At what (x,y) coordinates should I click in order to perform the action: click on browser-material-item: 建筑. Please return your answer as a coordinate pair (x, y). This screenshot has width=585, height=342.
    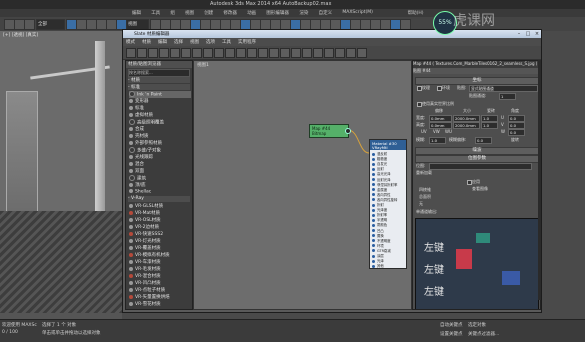
    Looking at the image, I should click on (160, 178).